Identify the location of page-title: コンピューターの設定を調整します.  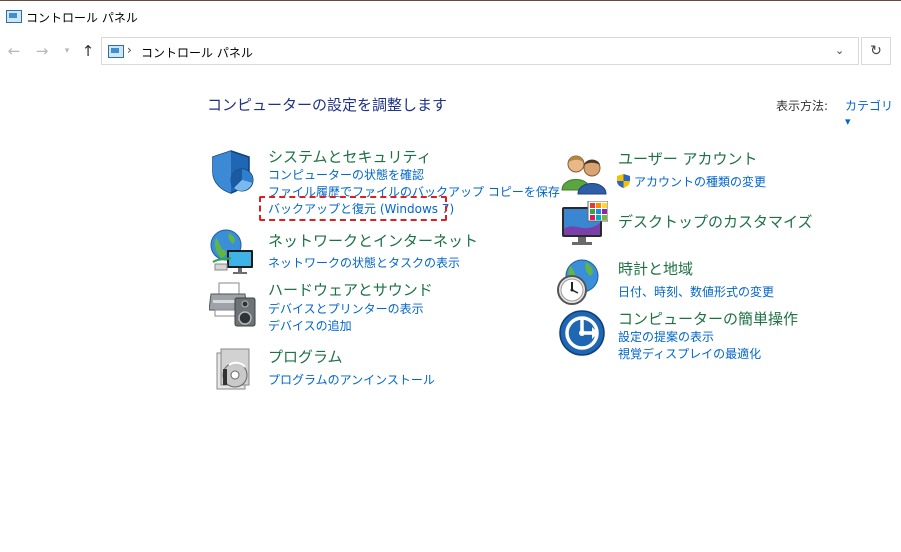
(327, 105).